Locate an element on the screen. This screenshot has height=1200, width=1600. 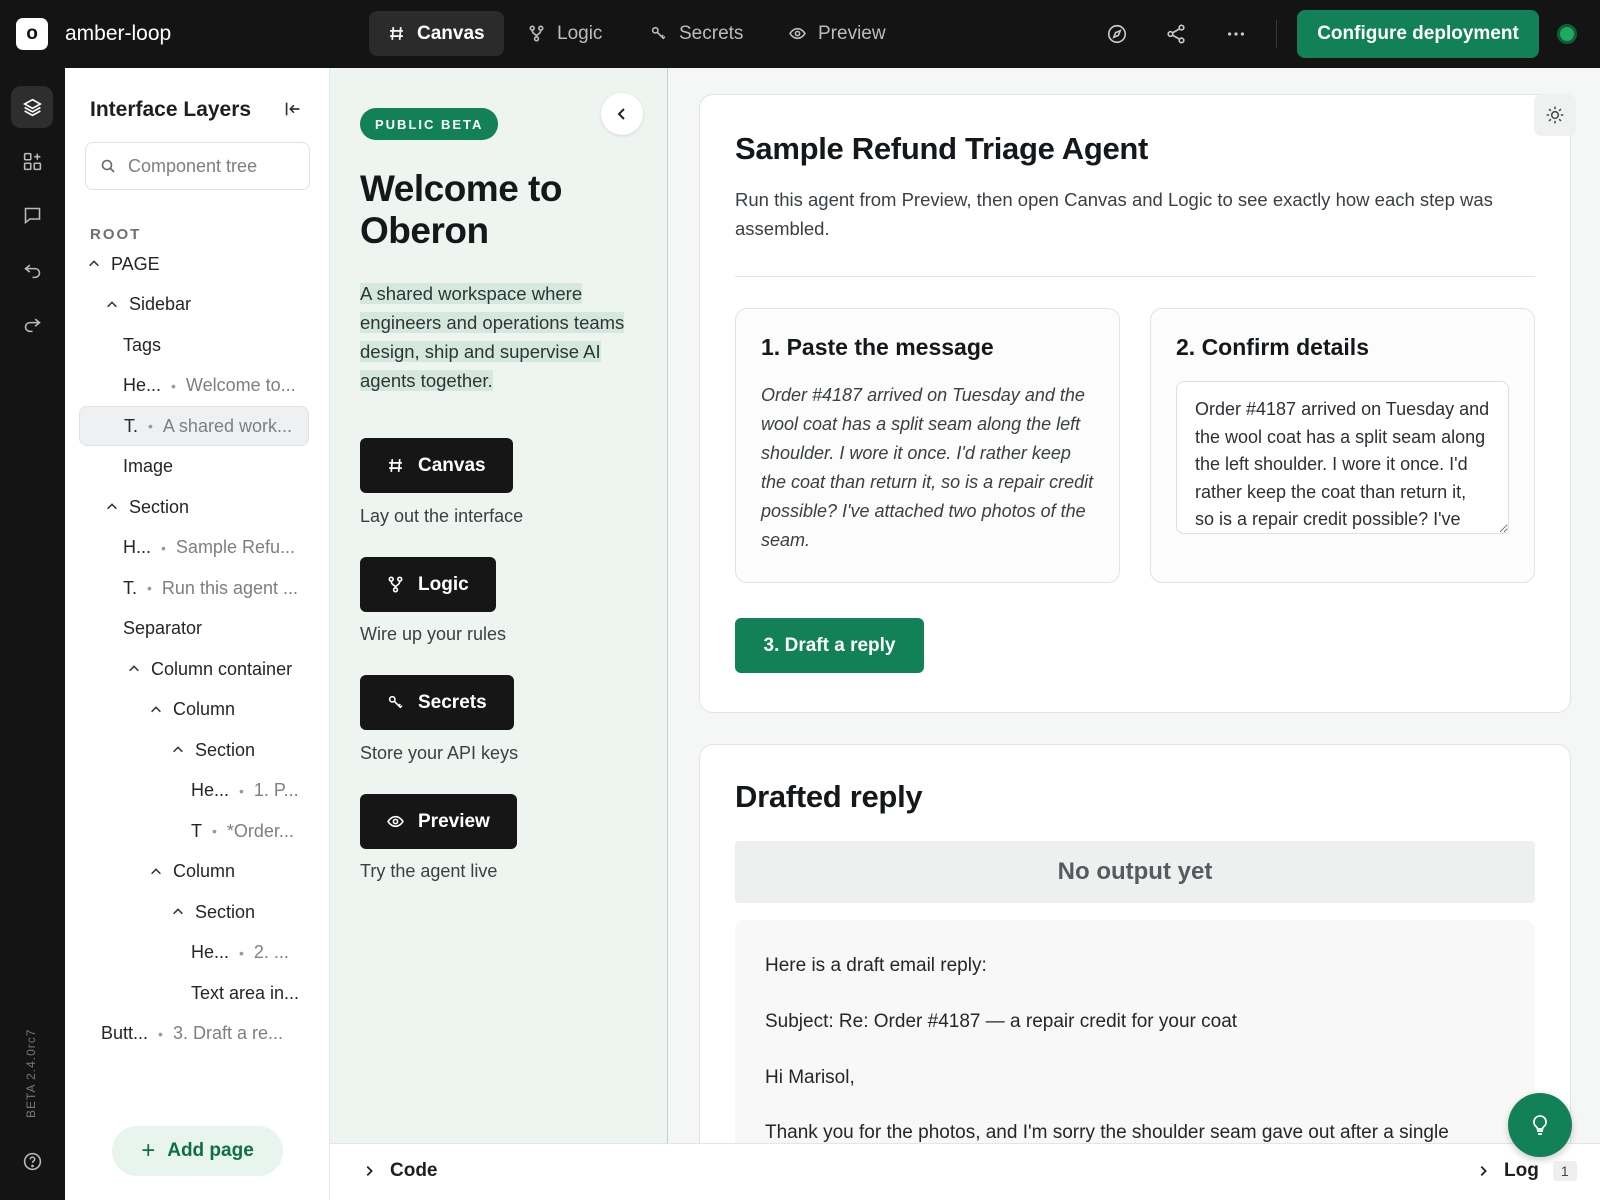
collapse-panel-icon is located at coordinates (294, 110).